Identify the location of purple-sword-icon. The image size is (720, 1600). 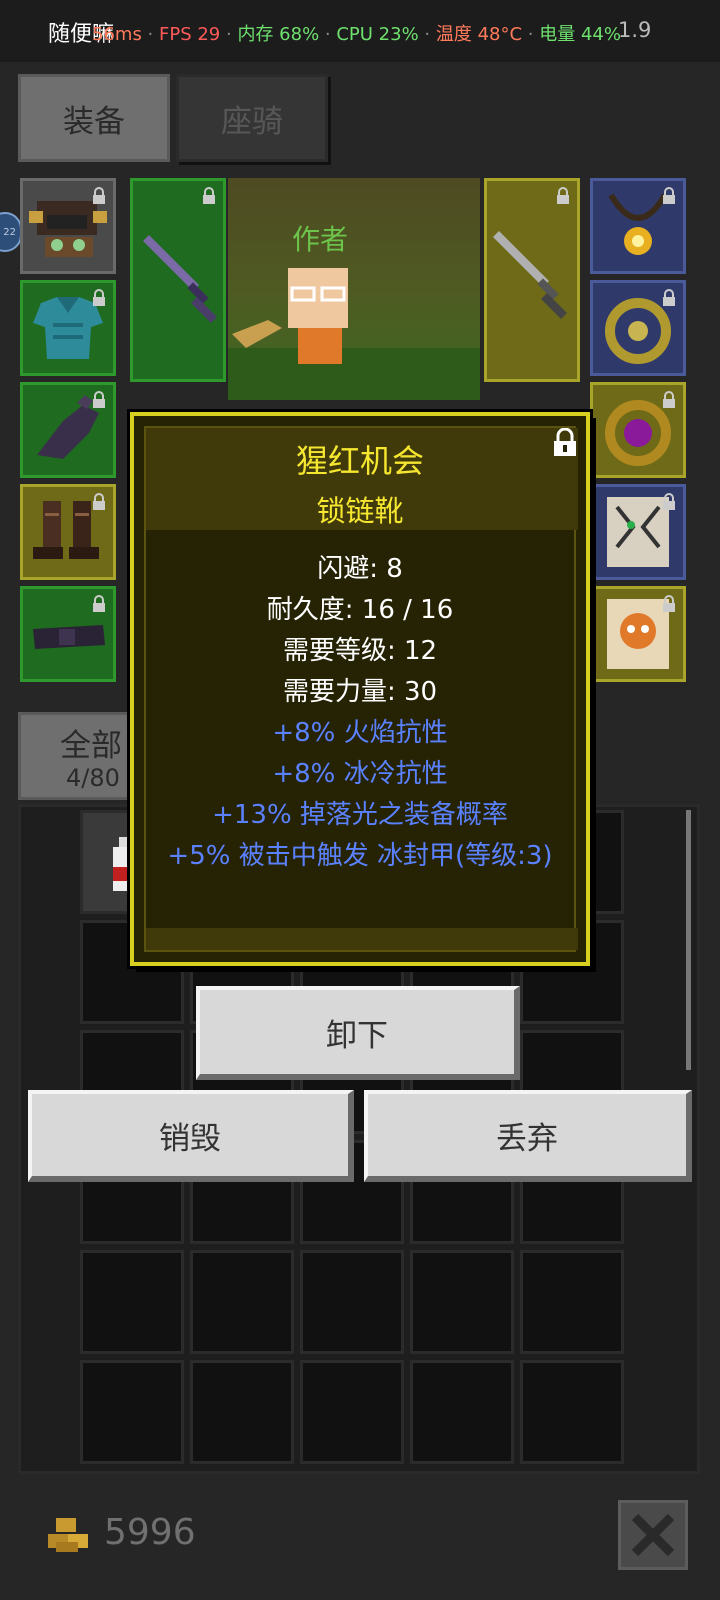
(180, 279).